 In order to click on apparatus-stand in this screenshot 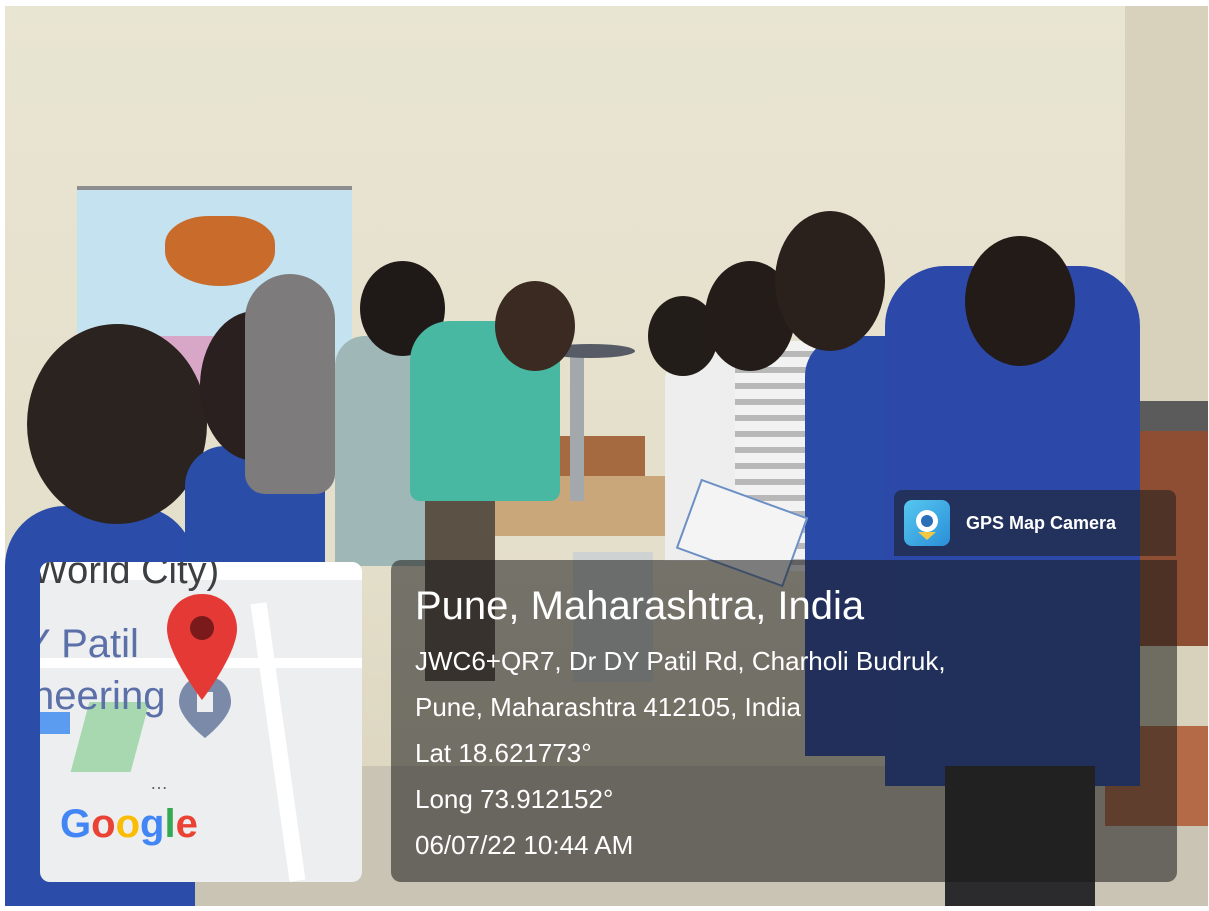, I will do `click(577, 426)`.